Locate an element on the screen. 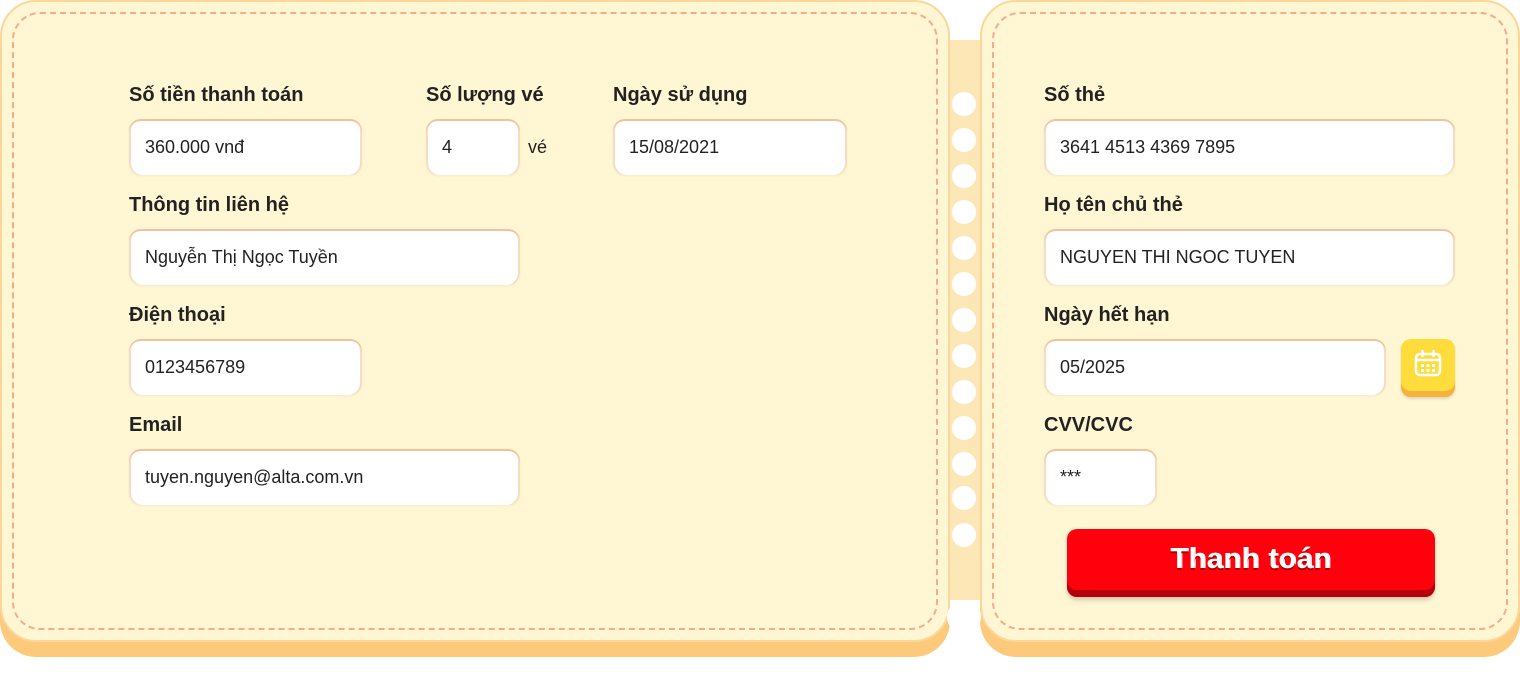 The width and height of the screenshot is (1520, 677). quantity-label: Số lượng vé is located at coordinates (485, 95).